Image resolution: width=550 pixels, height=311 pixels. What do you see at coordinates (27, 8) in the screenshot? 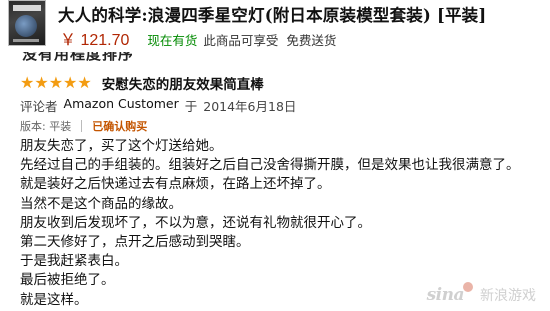
I see `thumbnail-title-band` at bounding box center [27, 8].